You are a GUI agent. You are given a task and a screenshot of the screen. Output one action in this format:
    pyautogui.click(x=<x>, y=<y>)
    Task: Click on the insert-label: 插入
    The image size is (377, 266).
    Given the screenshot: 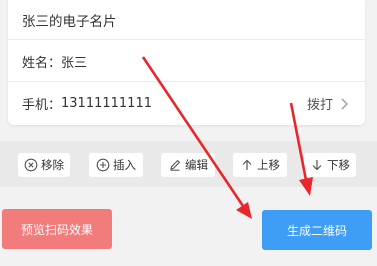 What is the action you would take?
    pyautogui.click(x=124, y=165)
    